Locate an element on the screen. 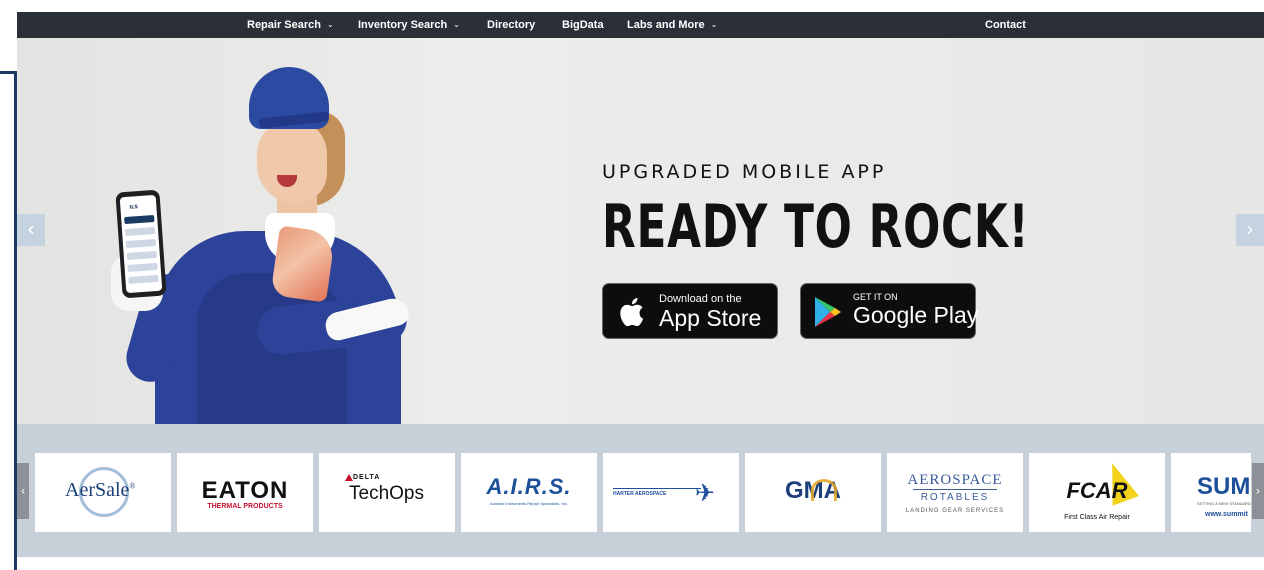 The width and height of the screenshot is (1264, 570). logo-card-aerospace-rotables: AEROSPACE ROTABLES LANDING GEAR SERVICES is located at coordinates (955, 492).